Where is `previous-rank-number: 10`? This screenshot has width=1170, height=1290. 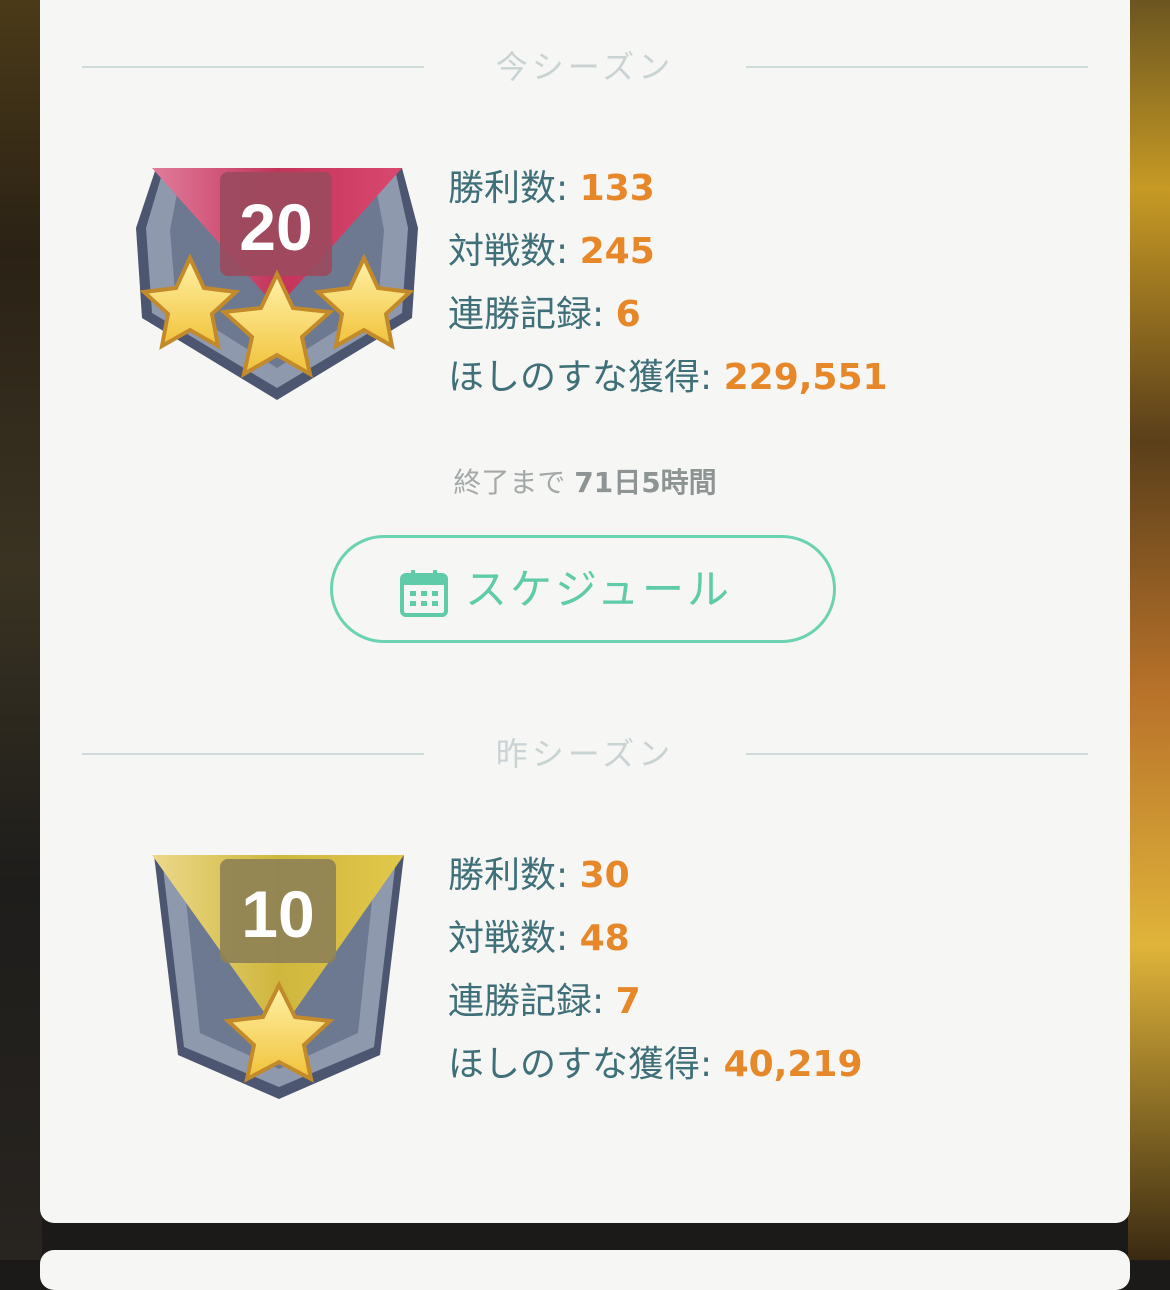
previous-rank-number: 10 is located at coordinates (277, 914).